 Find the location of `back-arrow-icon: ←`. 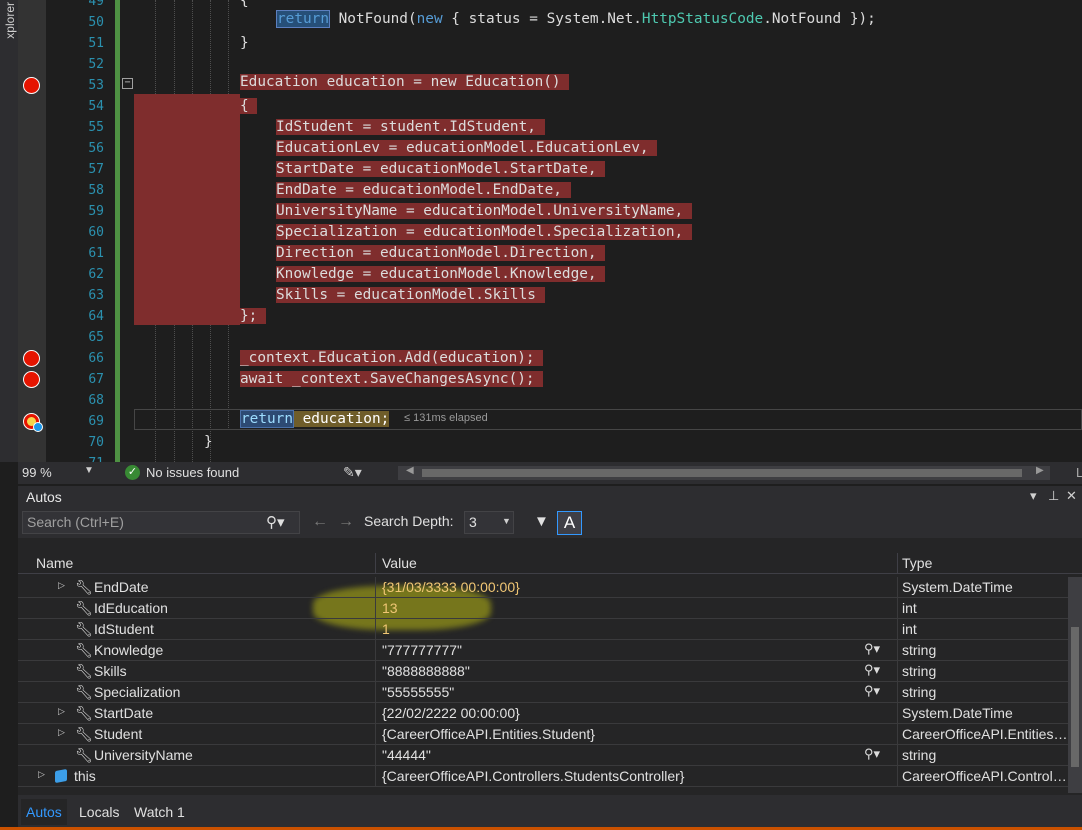

back-arrow-icon: ← is located at coordinates (320, 522).